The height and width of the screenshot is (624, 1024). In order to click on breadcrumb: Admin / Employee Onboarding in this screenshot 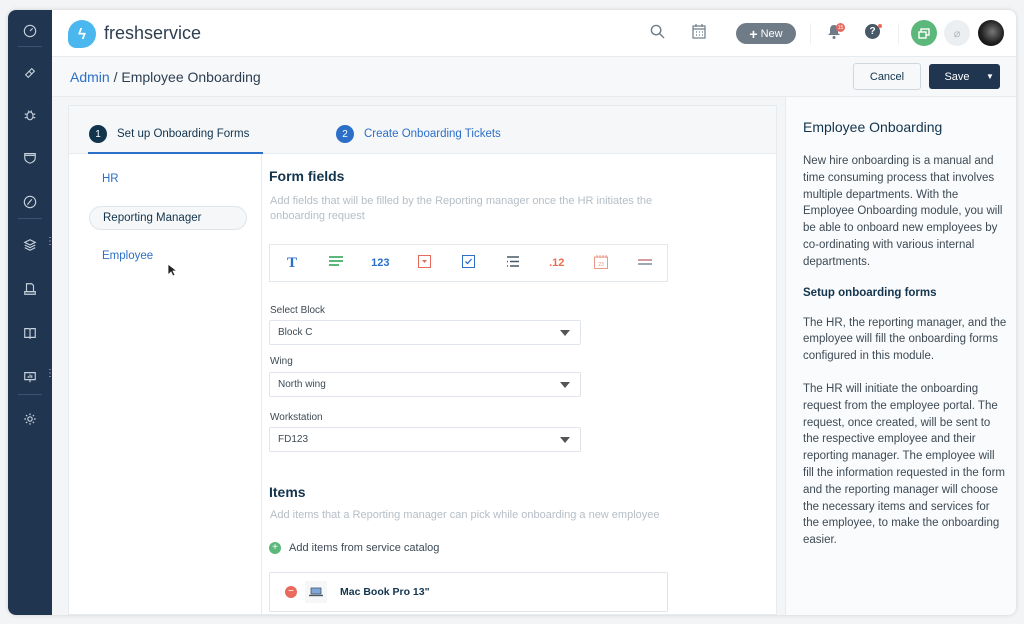, I will do `click(165, 77)`.